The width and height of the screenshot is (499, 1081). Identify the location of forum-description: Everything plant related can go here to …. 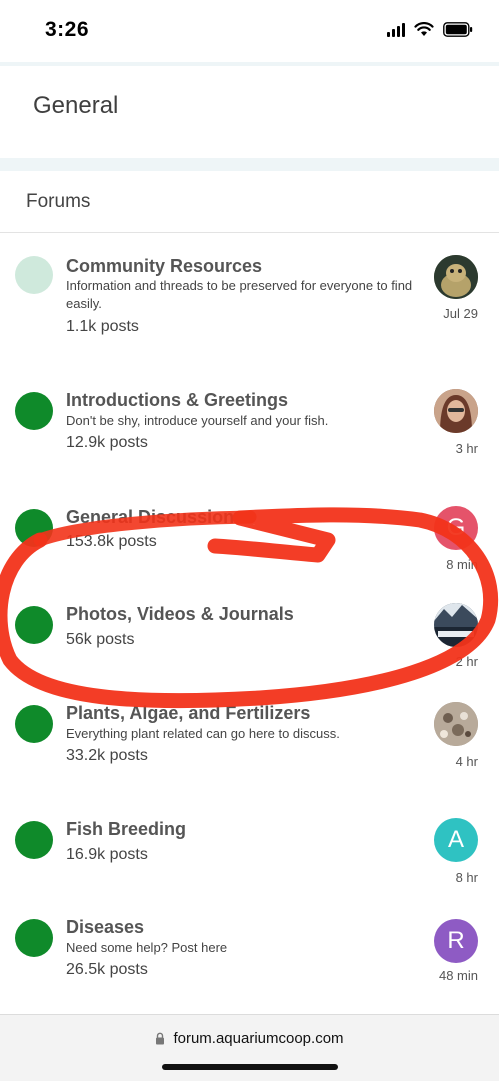
(203, 733).